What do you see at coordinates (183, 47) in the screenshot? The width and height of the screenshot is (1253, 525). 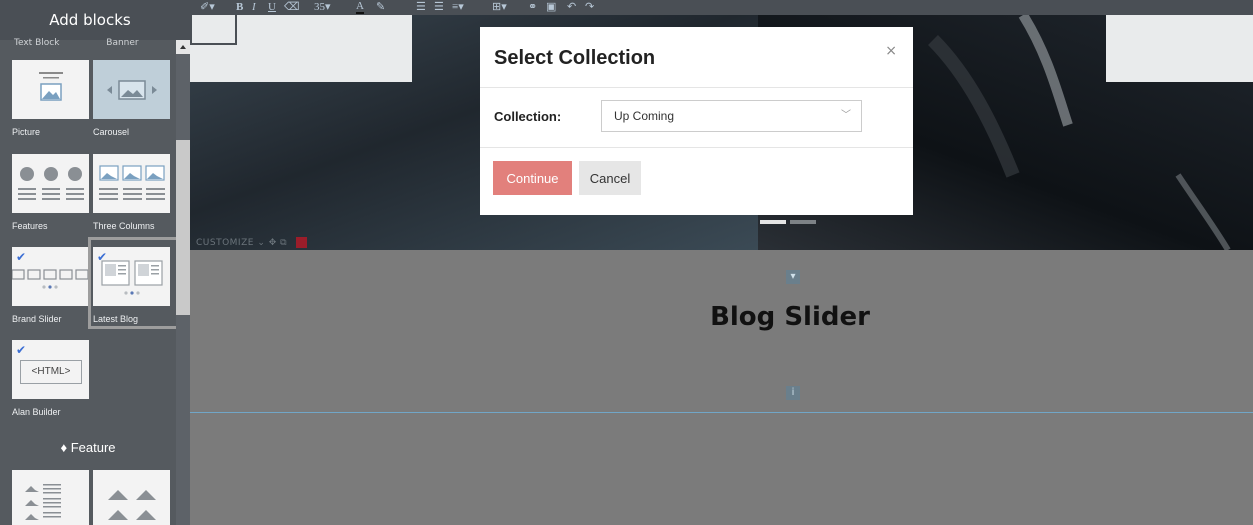 I see `scroll-up-arrow-icon` at bounding box center [183, 47].